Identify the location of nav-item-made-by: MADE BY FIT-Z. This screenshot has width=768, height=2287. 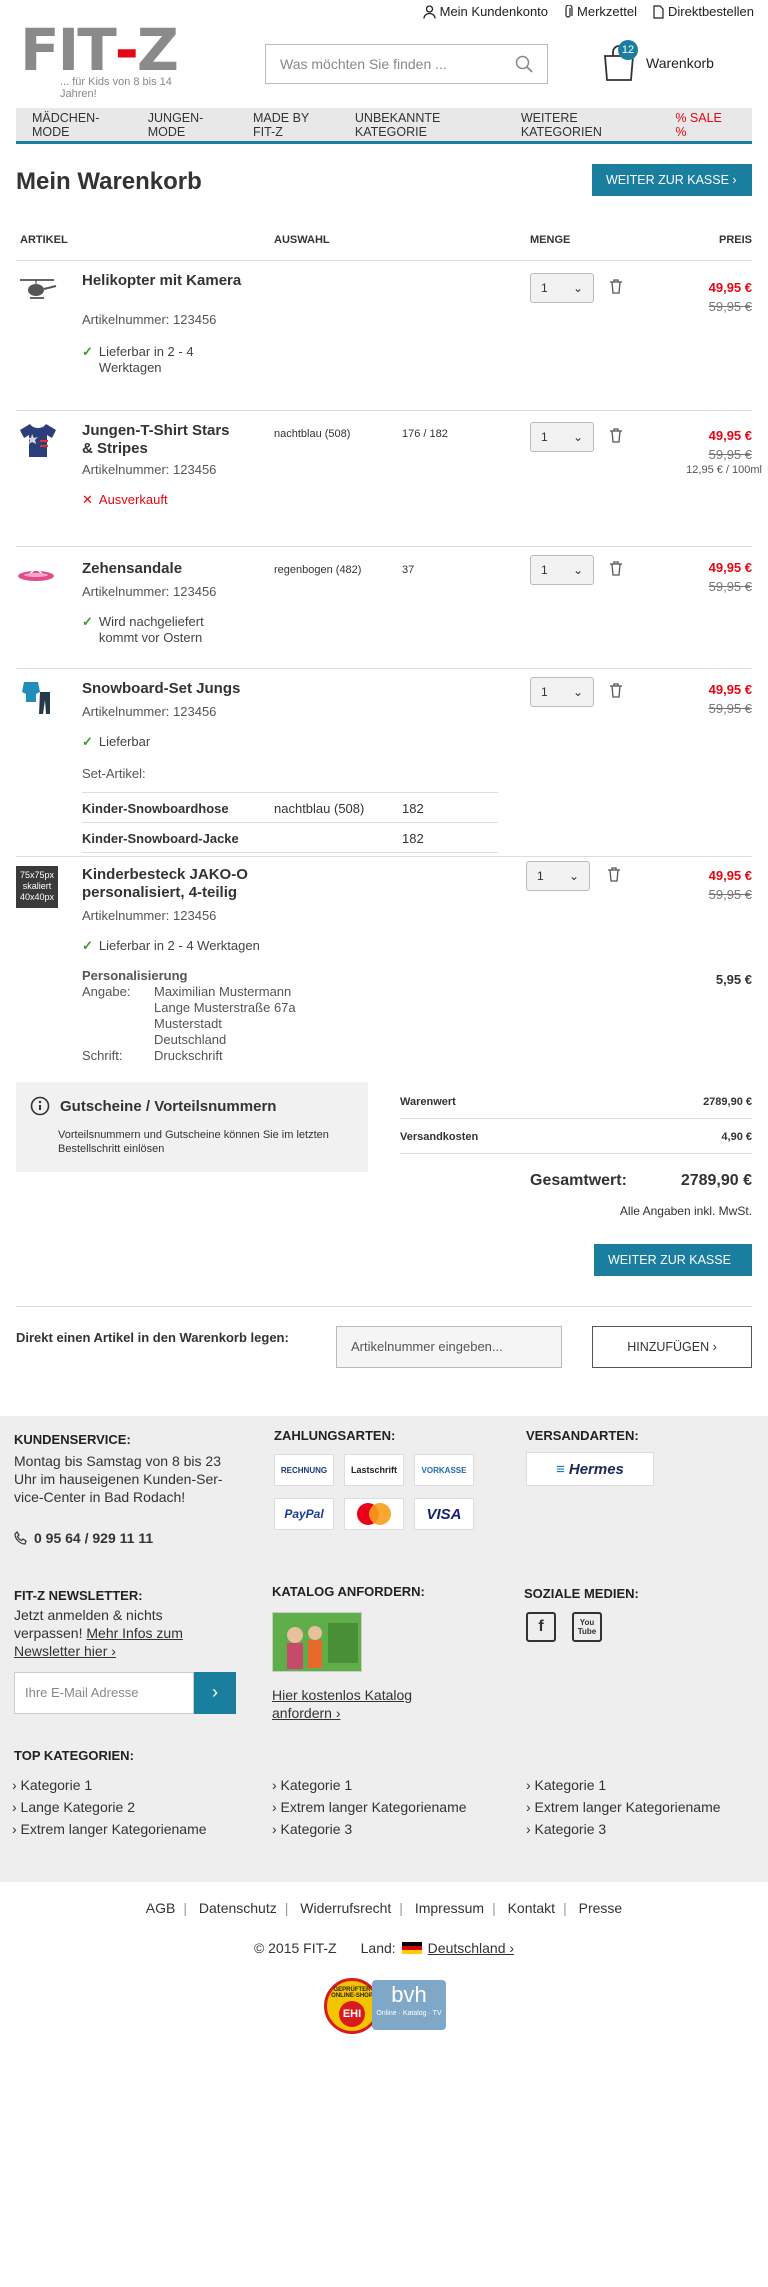
(293, 125).